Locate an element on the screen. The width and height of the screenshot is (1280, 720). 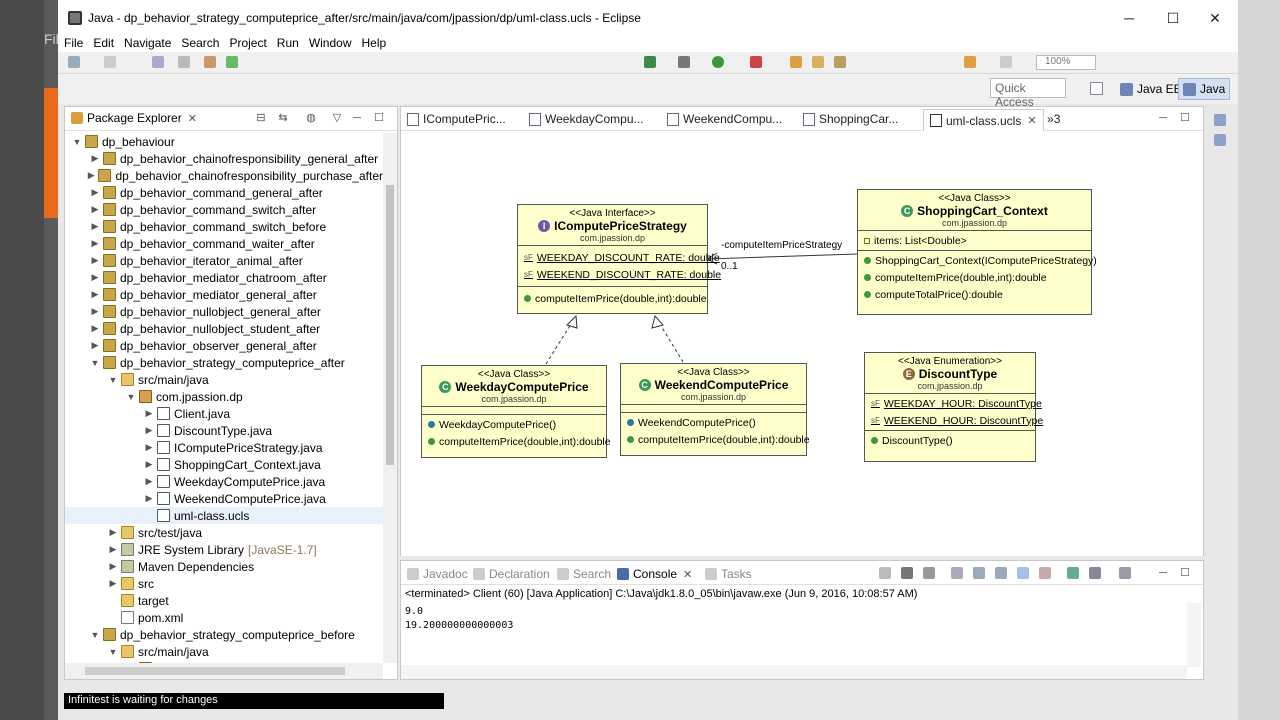
search-toolbar-icon is located at coordinates (840, 62).